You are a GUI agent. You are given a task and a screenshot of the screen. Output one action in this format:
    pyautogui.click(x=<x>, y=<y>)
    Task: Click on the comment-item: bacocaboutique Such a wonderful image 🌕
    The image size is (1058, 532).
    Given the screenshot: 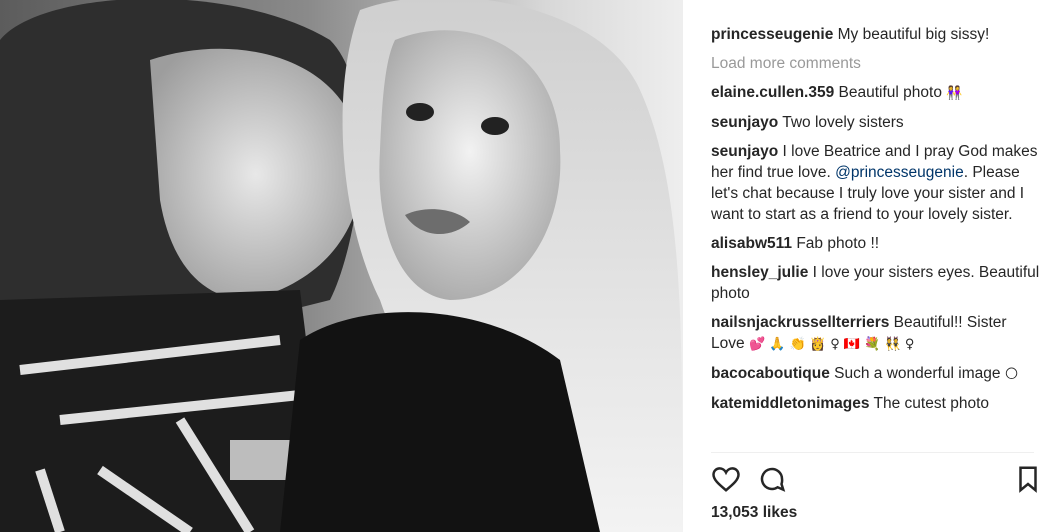 What is the action you would take?
    pyautogui.click(x=877, y=374)
    